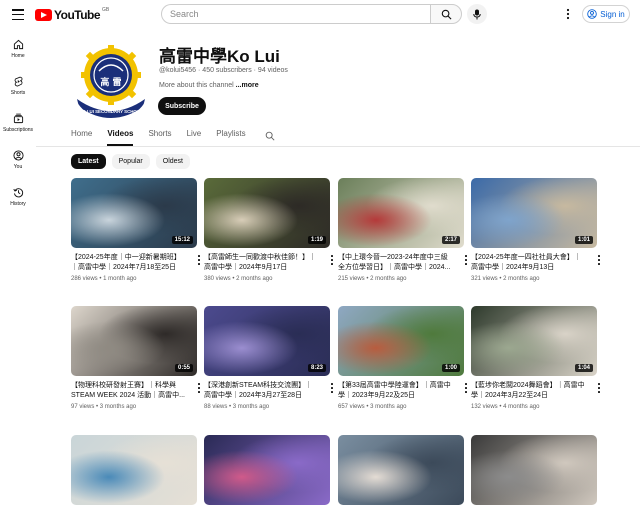 Image resolution: width=640 pixels, height=505 pixels. Describe the element at coordinates (612, 14) in the screenshot. I see `sign-in-label: Sign in` at that location.